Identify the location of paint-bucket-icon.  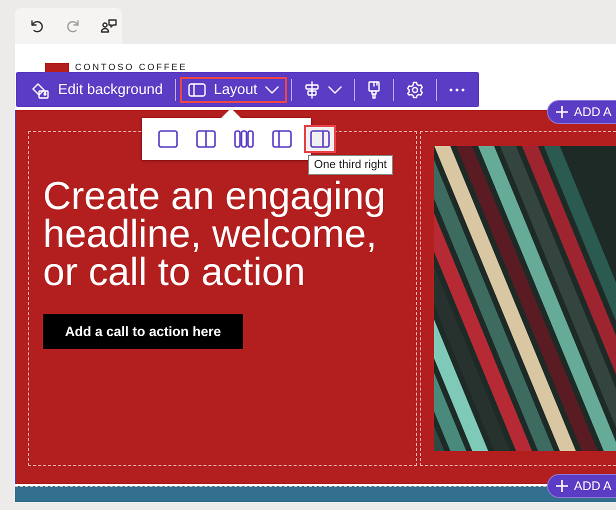
(40, 89).